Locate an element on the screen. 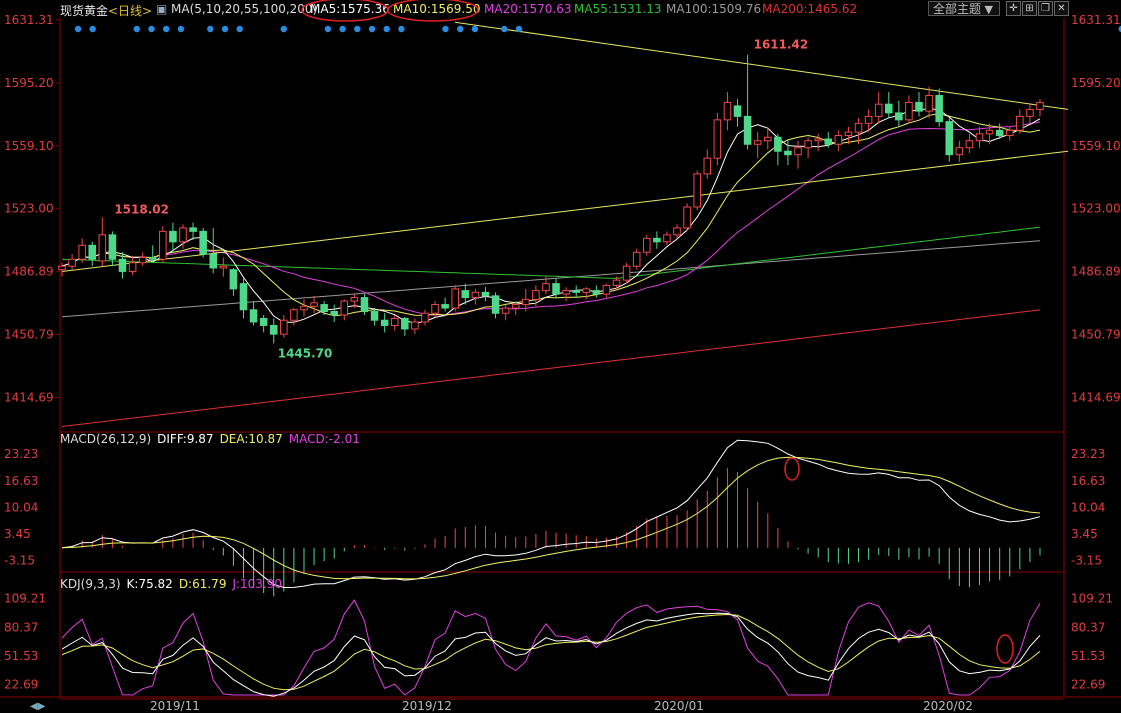  y-tick-left: 1486.89 is located at coordinates (29, 272).